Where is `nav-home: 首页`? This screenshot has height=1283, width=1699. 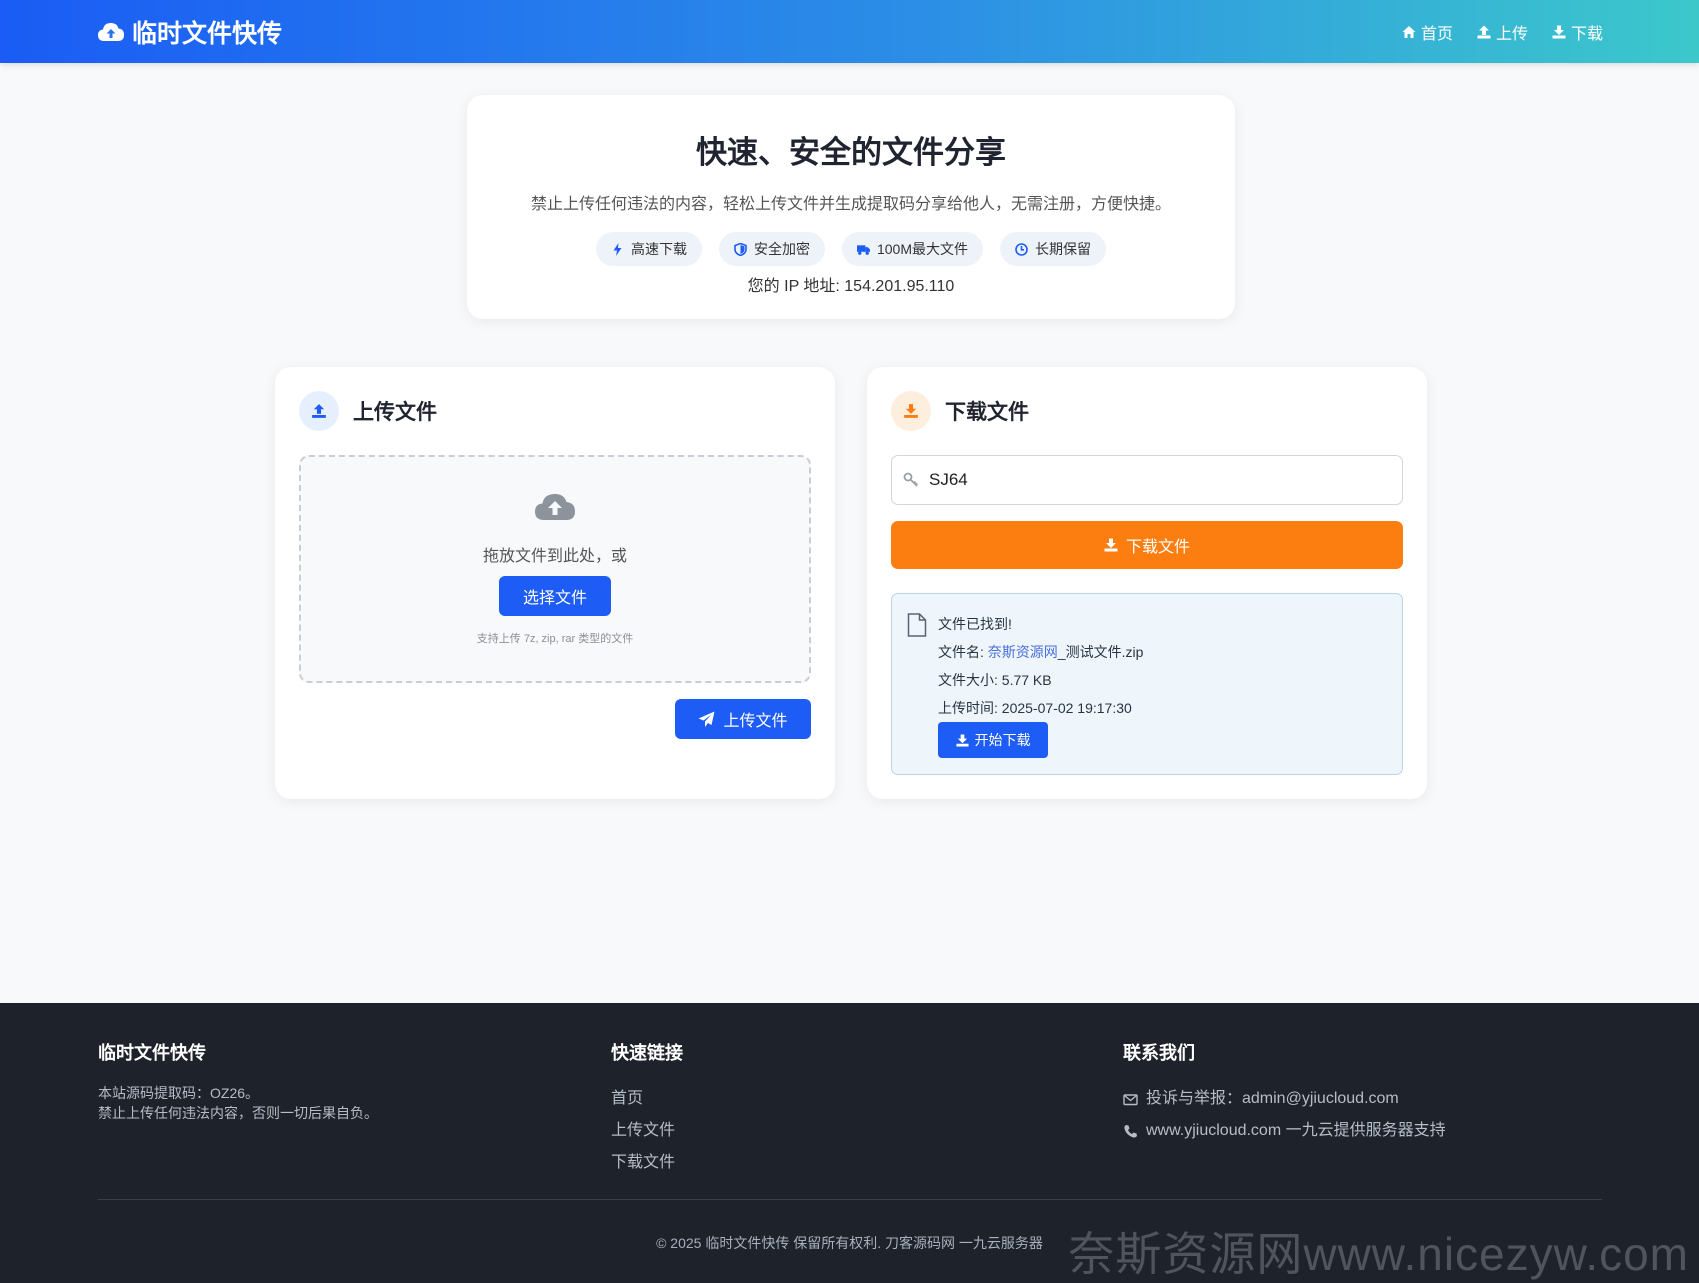
nav-home: 首页 is located at coordinates (1427, 32).